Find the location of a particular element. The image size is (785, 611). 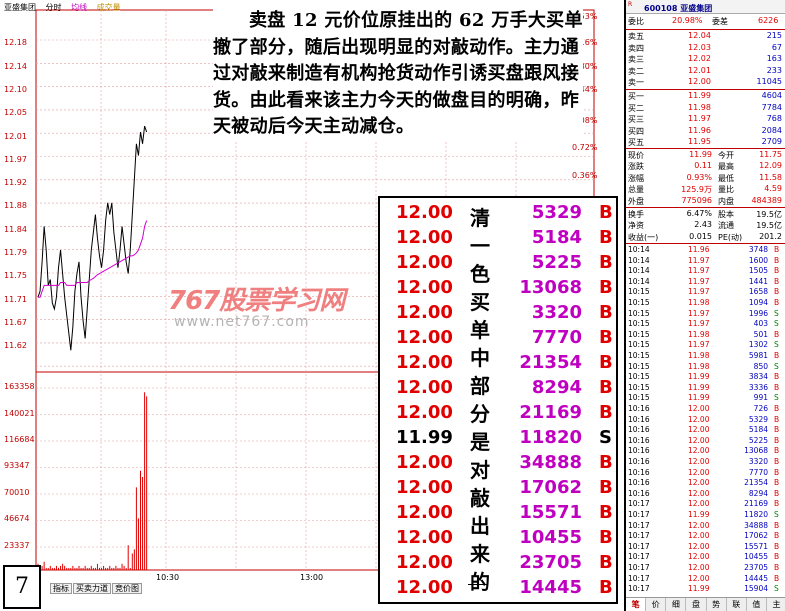

tick-row: 10:15 11.97 403 S is located at coordinates (705, 324).